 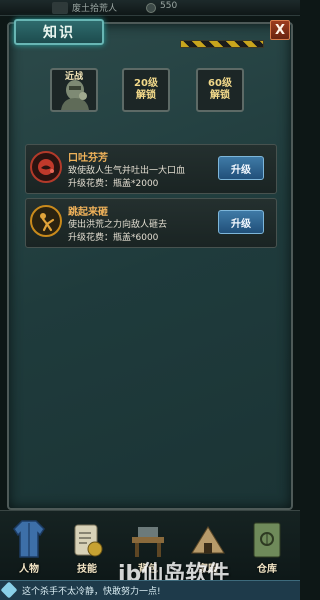 What do you see at coordinates (146, 83) in the screenshot?
I see `slot-level-label: 20级` at bounding box center [146, 83].